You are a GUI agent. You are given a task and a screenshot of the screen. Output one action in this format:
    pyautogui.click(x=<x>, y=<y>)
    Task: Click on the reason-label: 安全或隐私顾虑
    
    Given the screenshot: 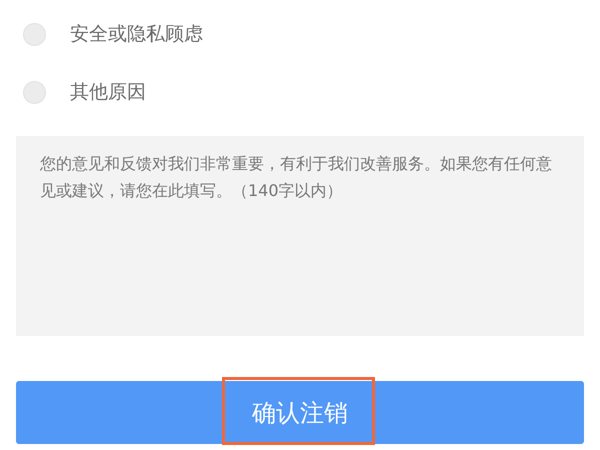 What is the action you would take?
    pyautogui.click(x=136, y=34)
    